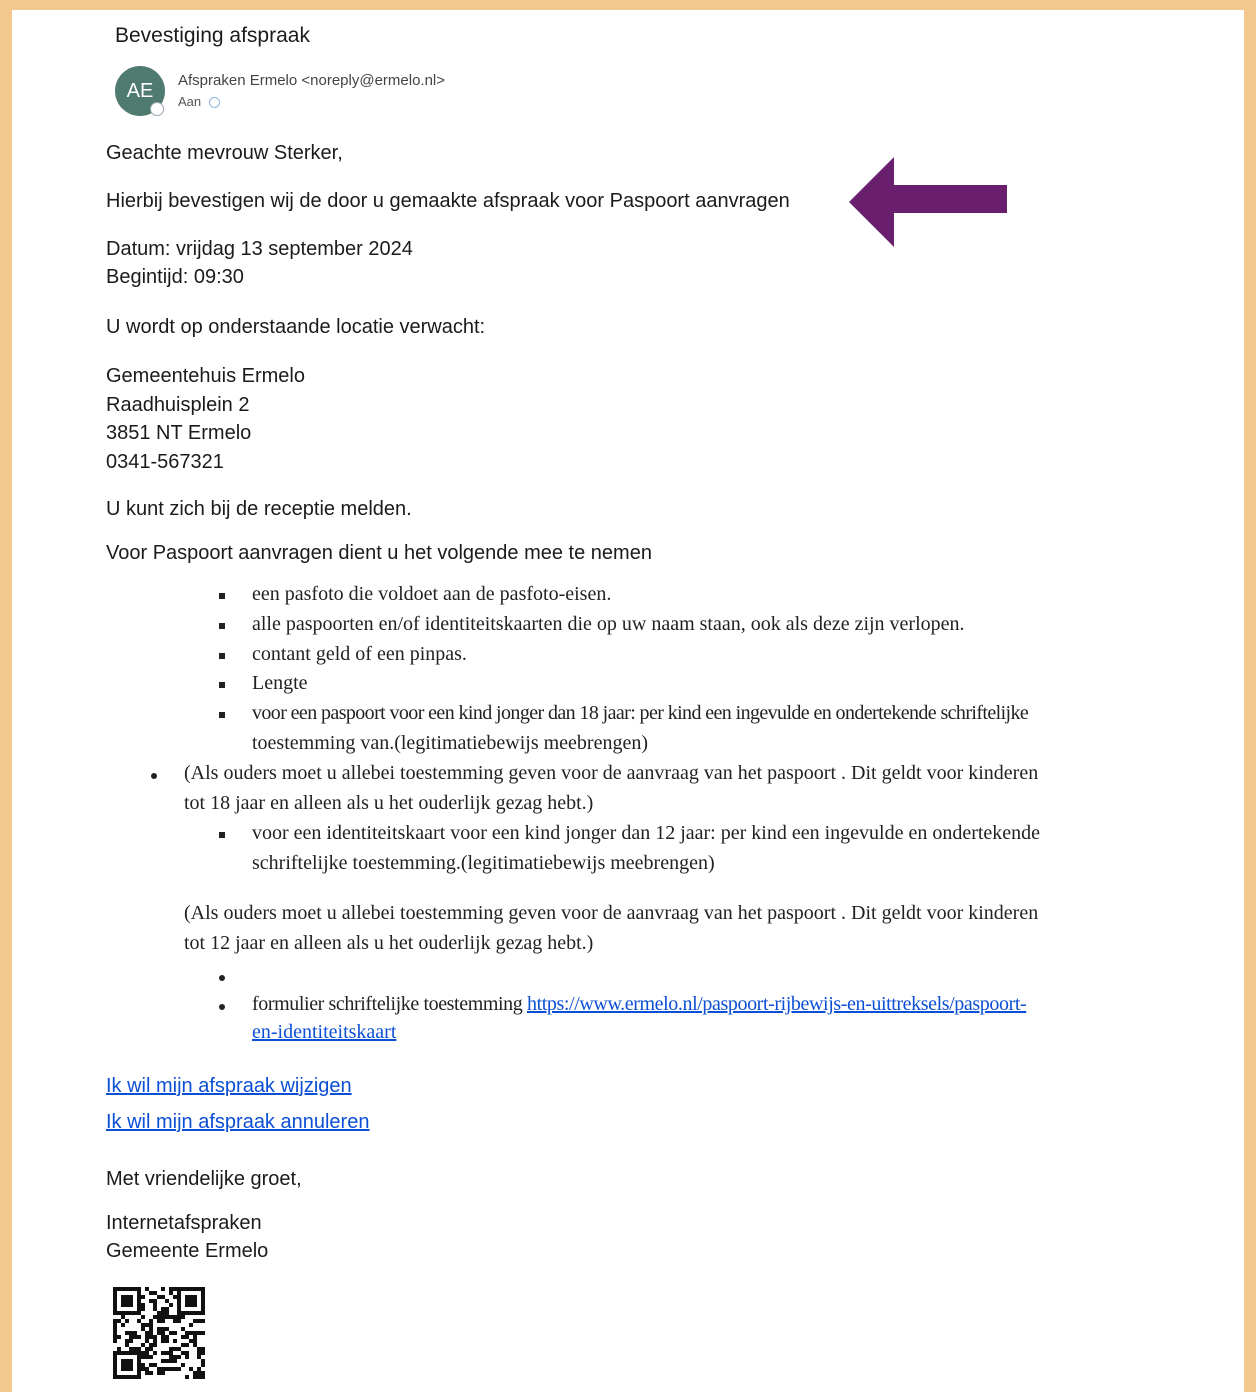 The width and height of the screenshot is (1256, 1392). Describe the element at coordinates (159, 1333) in the screenshot. I see `qr-code-icon` at that location.